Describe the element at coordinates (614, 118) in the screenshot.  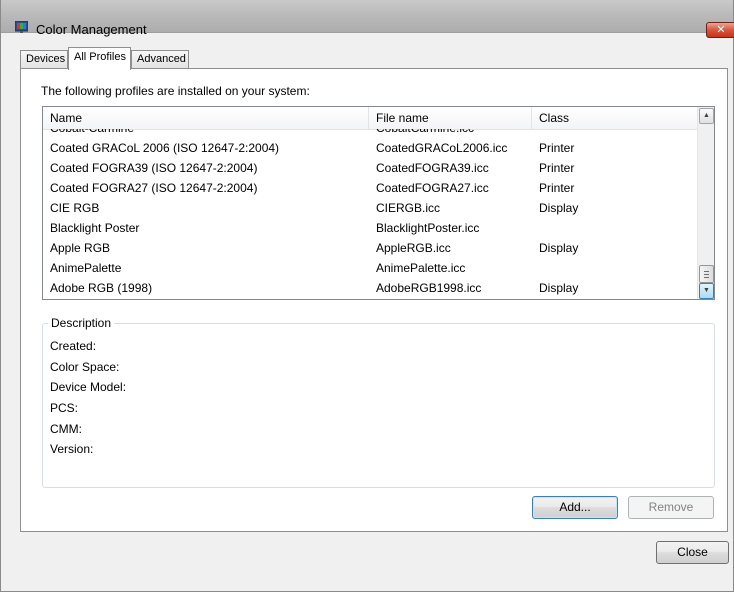
I see `column-header-class: Class` at that location.